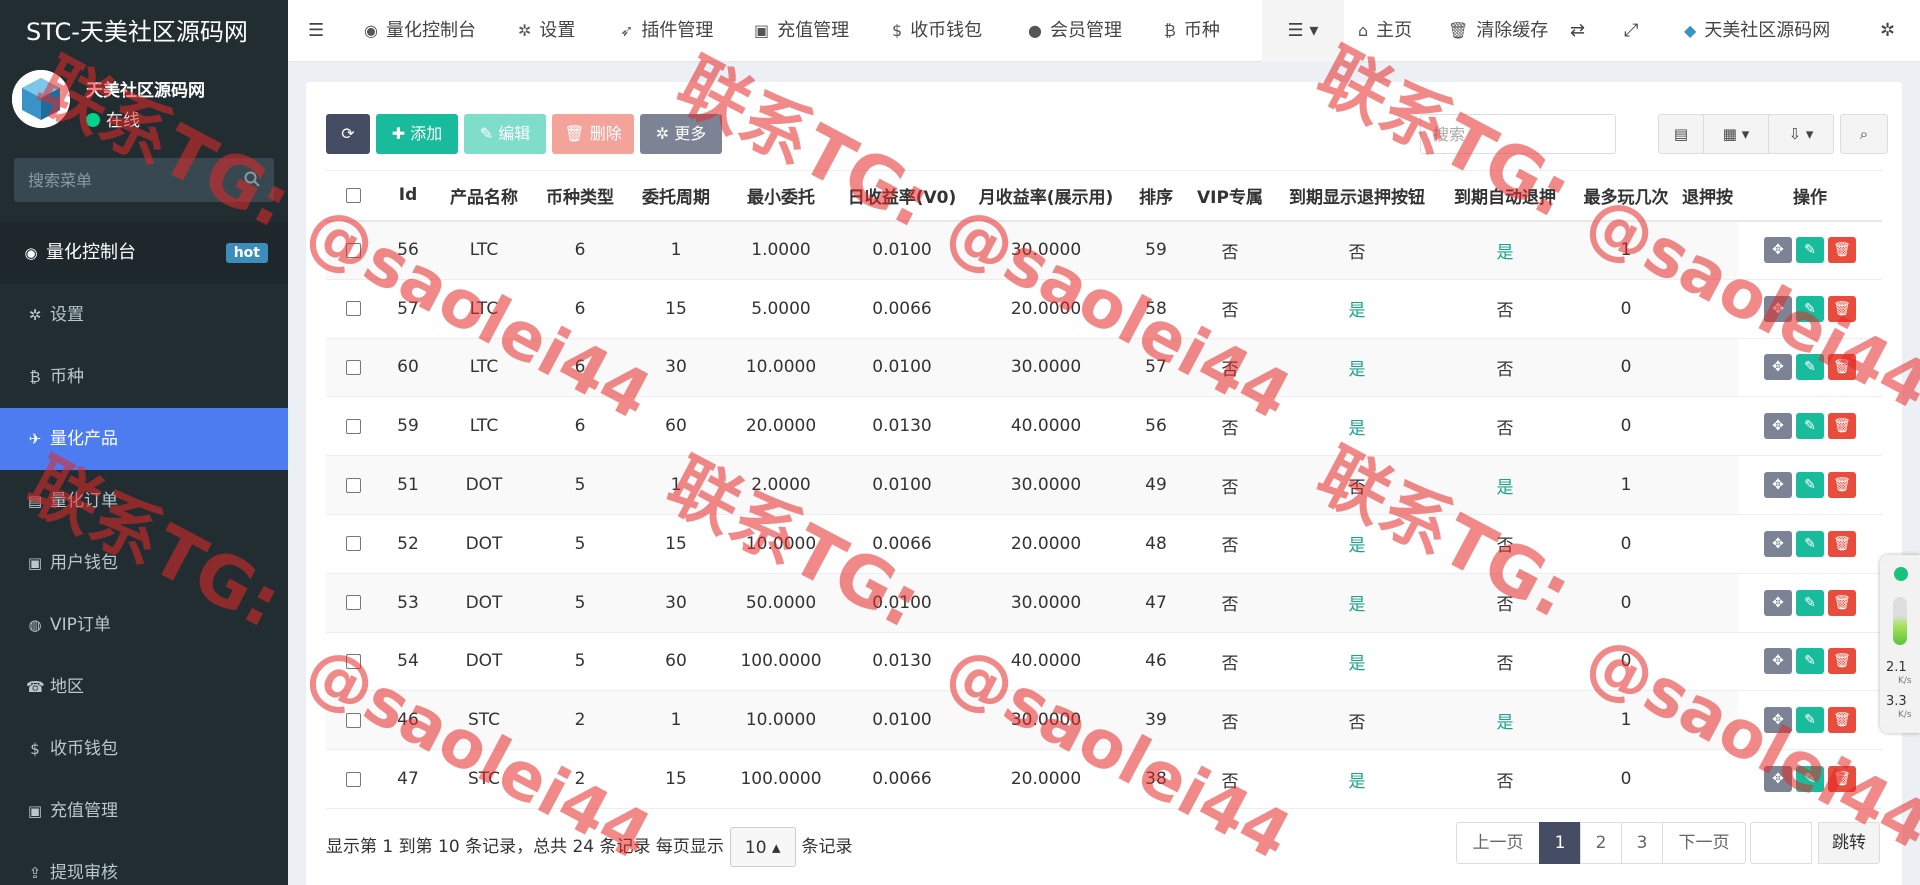 This screenshot has height=885, width=1920. I want to click on toggle-view-icon: ▤, so click(1681, 134).